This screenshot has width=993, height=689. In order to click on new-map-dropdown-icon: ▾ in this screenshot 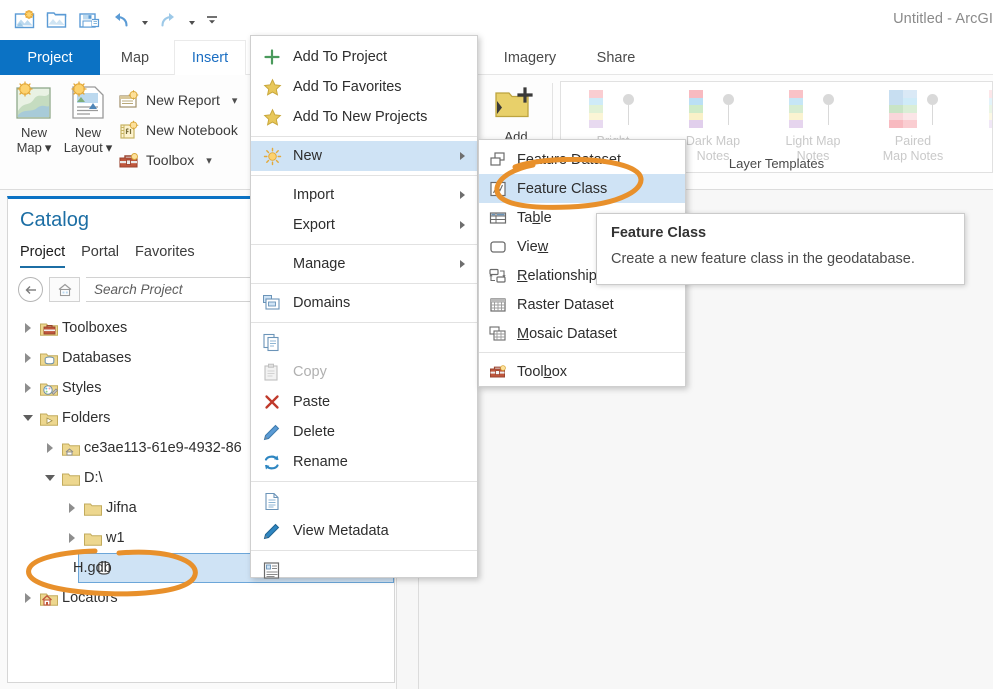, I will do `click(48, 147)`.